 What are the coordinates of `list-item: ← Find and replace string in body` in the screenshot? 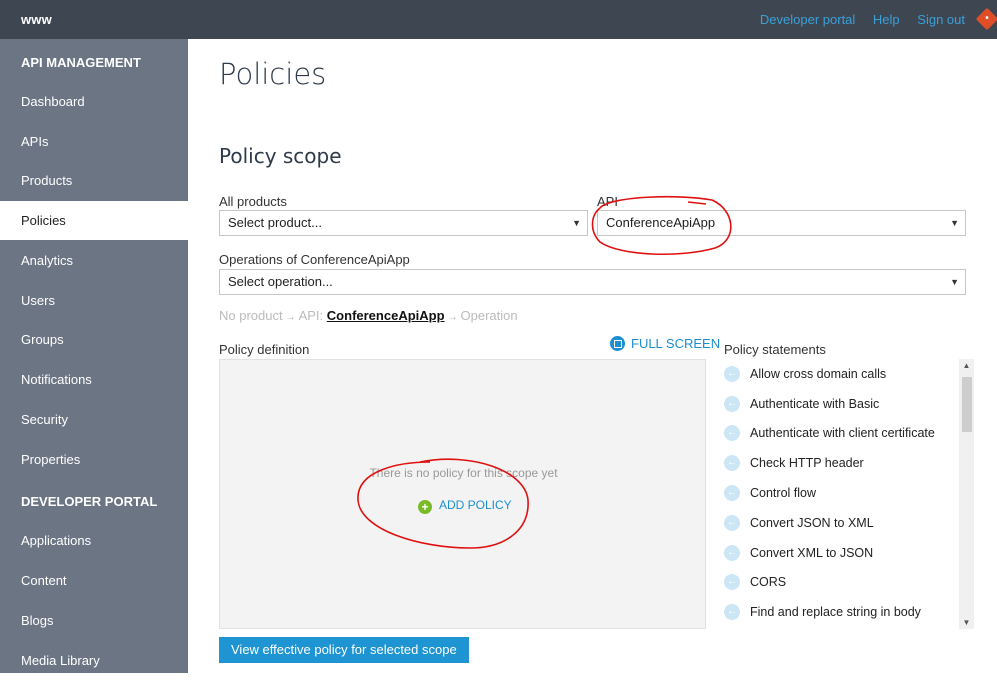 It's located at (849, 612).